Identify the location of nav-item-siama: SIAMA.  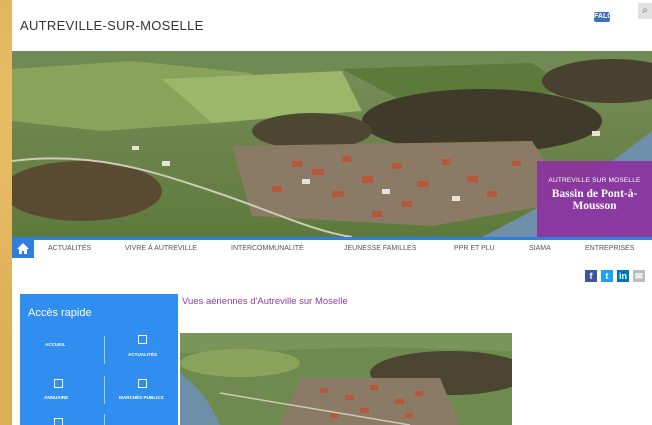
(540, 248).